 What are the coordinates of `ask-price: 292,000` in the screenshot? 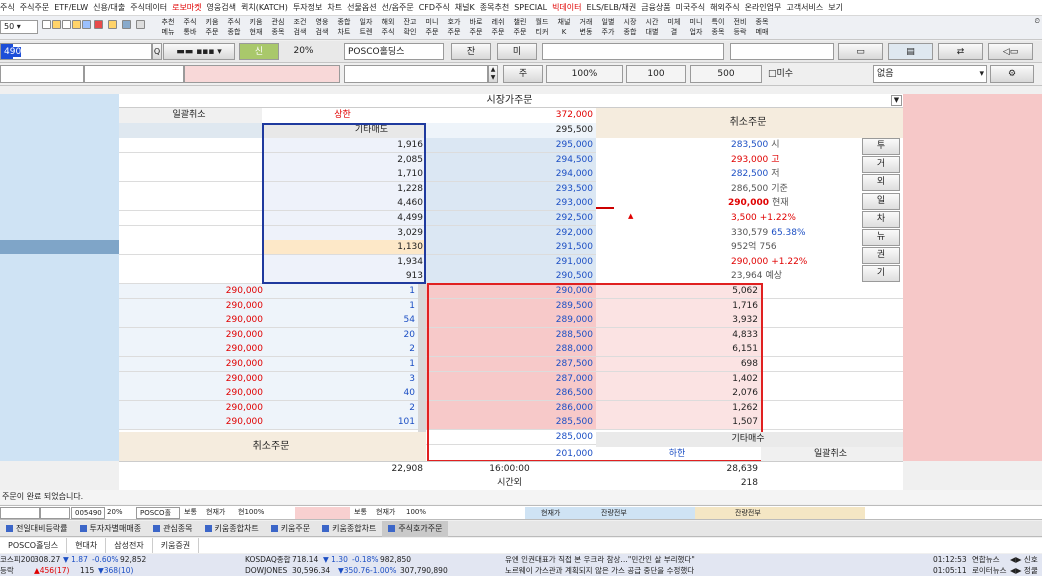 It's located at (511, 233).